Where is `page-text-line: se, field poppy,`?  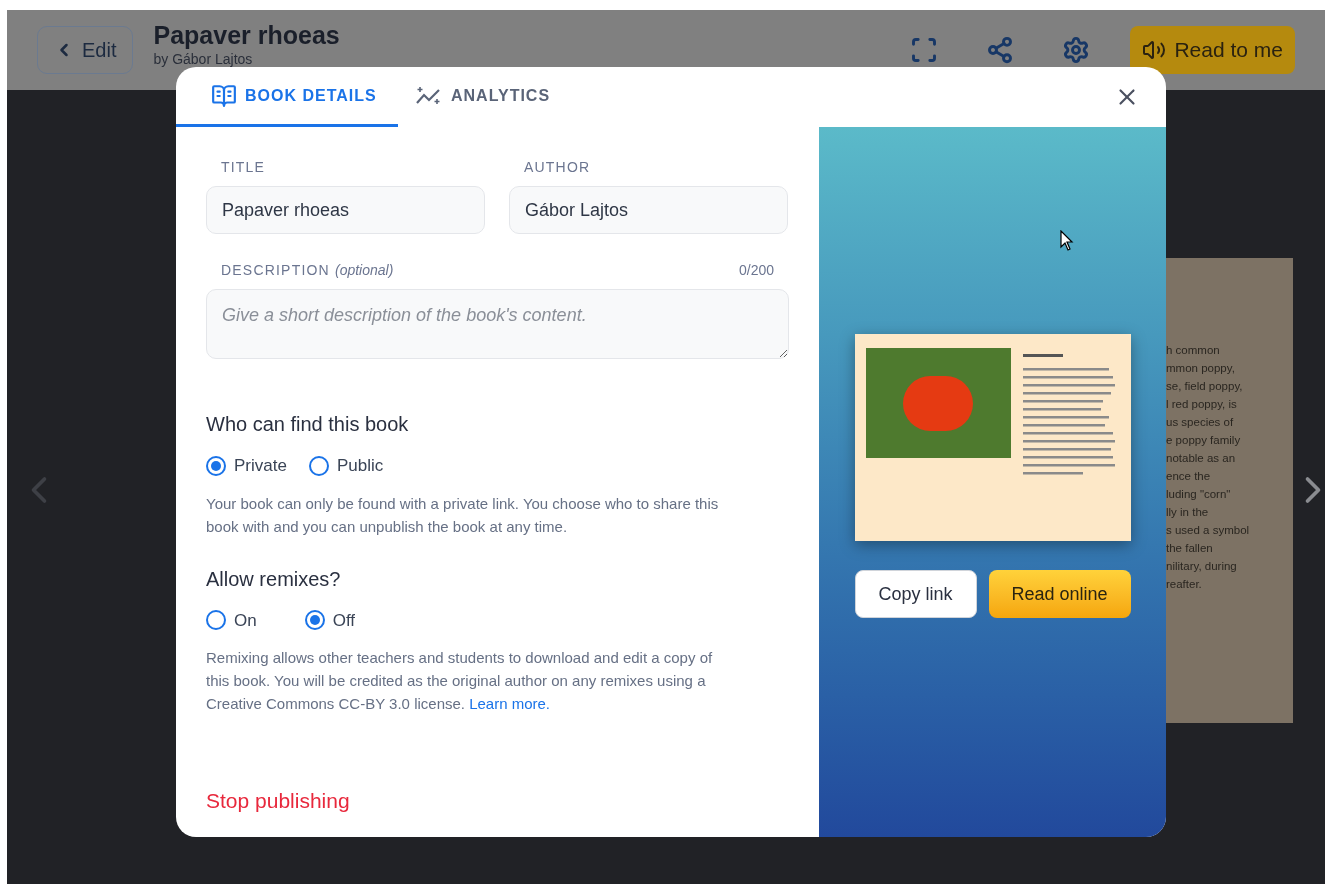
page-text-line: se, field poppy, is located at coordinates (1205, 386).